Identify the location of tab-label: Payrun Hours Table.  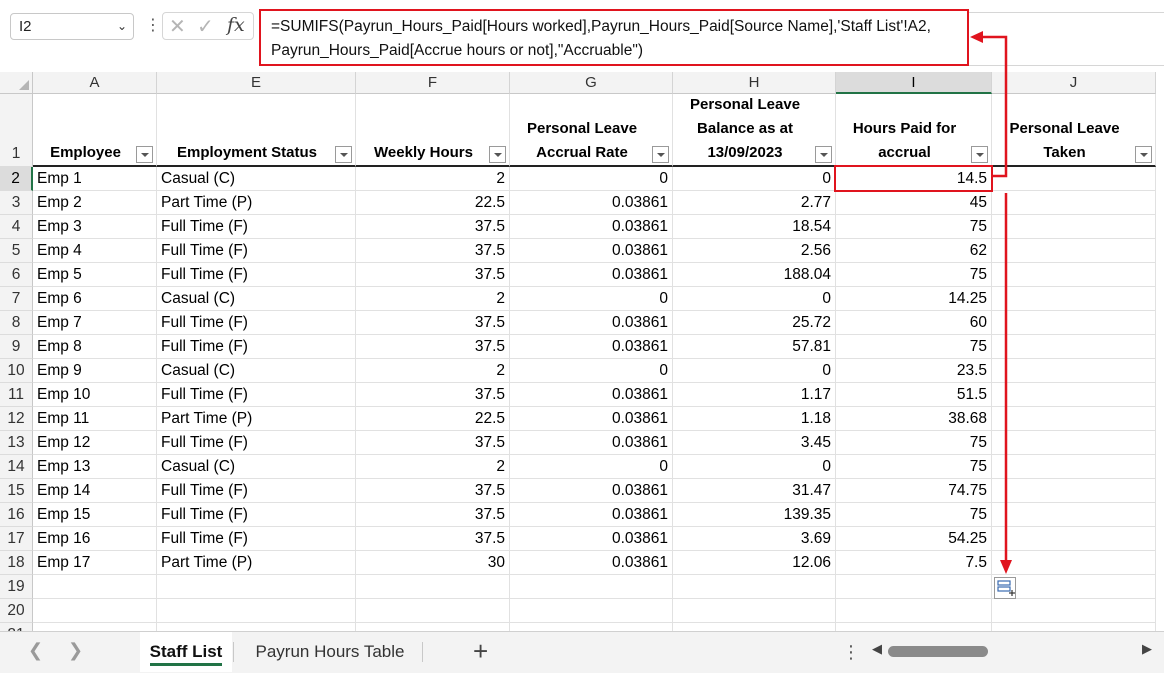
(330, 651).